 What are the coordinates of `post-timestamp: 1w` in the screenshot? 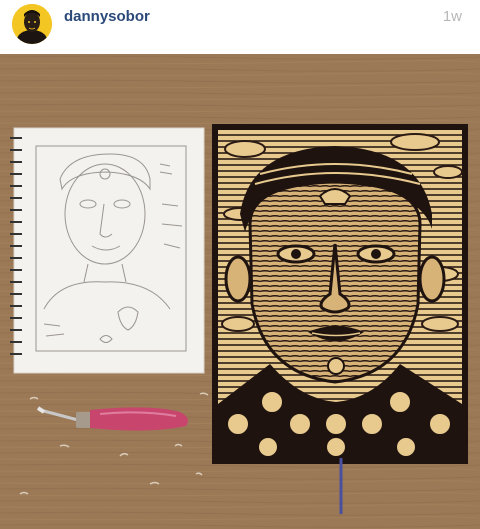 It's located at (452, 16).